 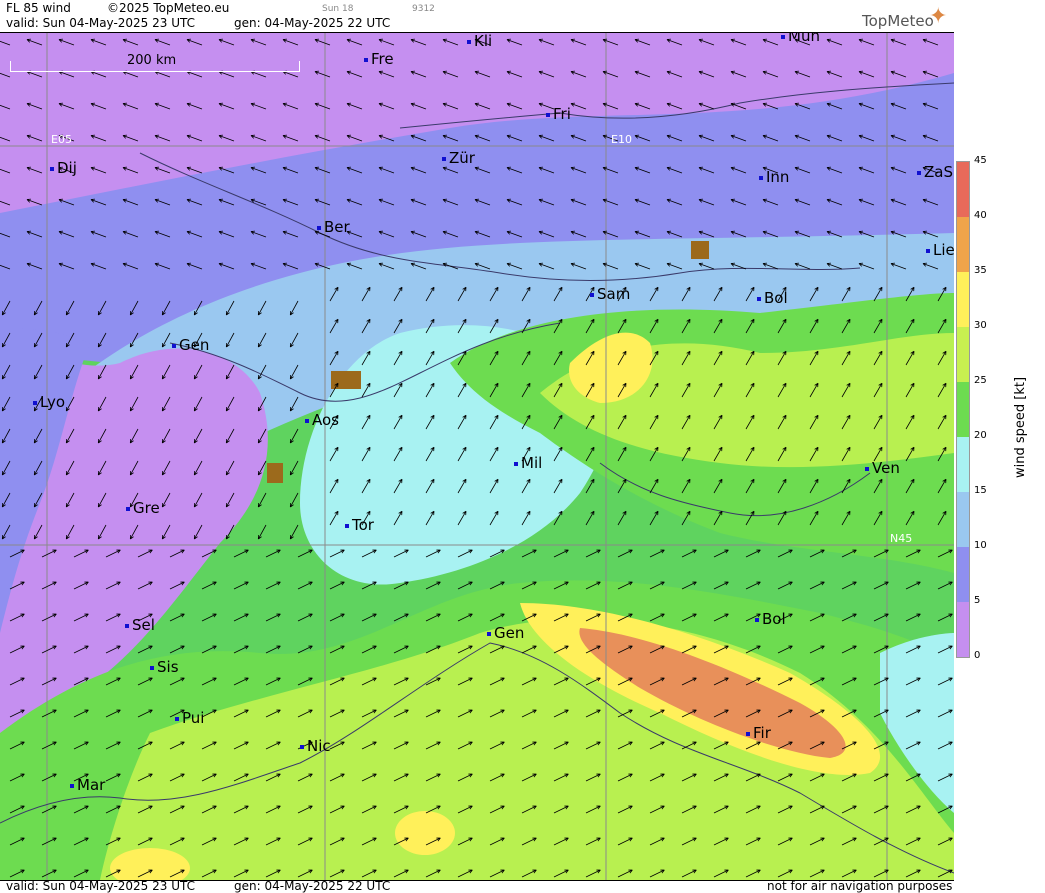 What do you see at coordinates (940, 250) in the screenshot?
I see `city-label: Lie` at bounding box center [940, 250].